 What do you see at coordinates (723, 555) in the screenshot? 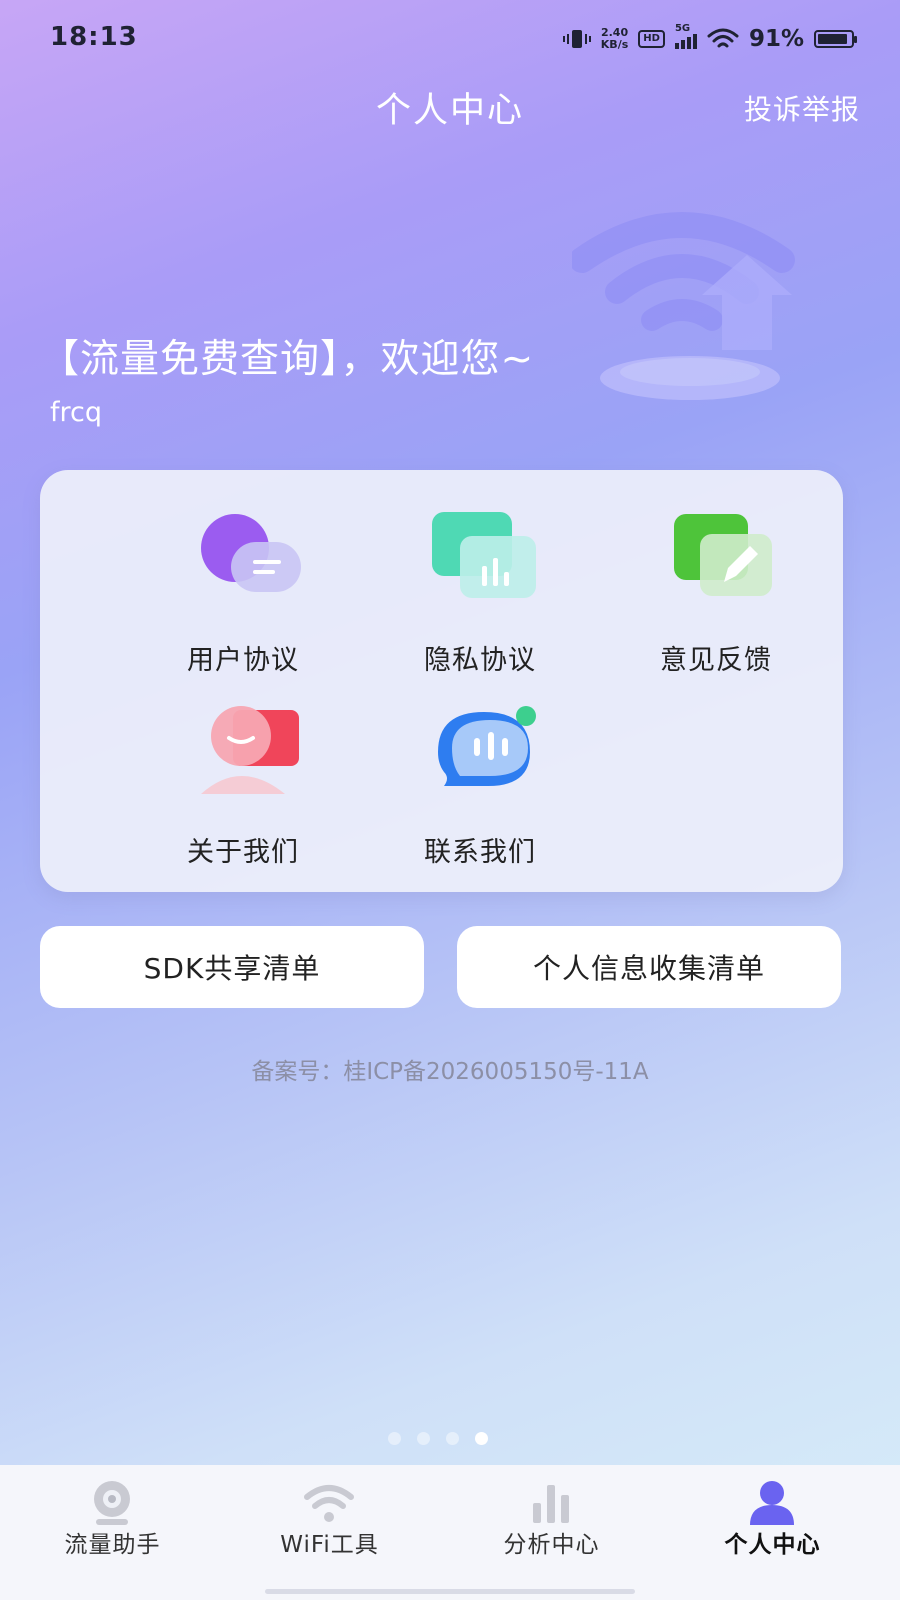
I see `edit-note-icon` at bounding box center [723, 555].